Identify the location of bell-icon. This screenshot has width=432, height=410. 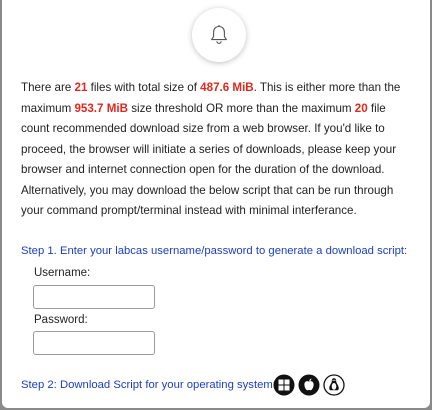
(219, 34).